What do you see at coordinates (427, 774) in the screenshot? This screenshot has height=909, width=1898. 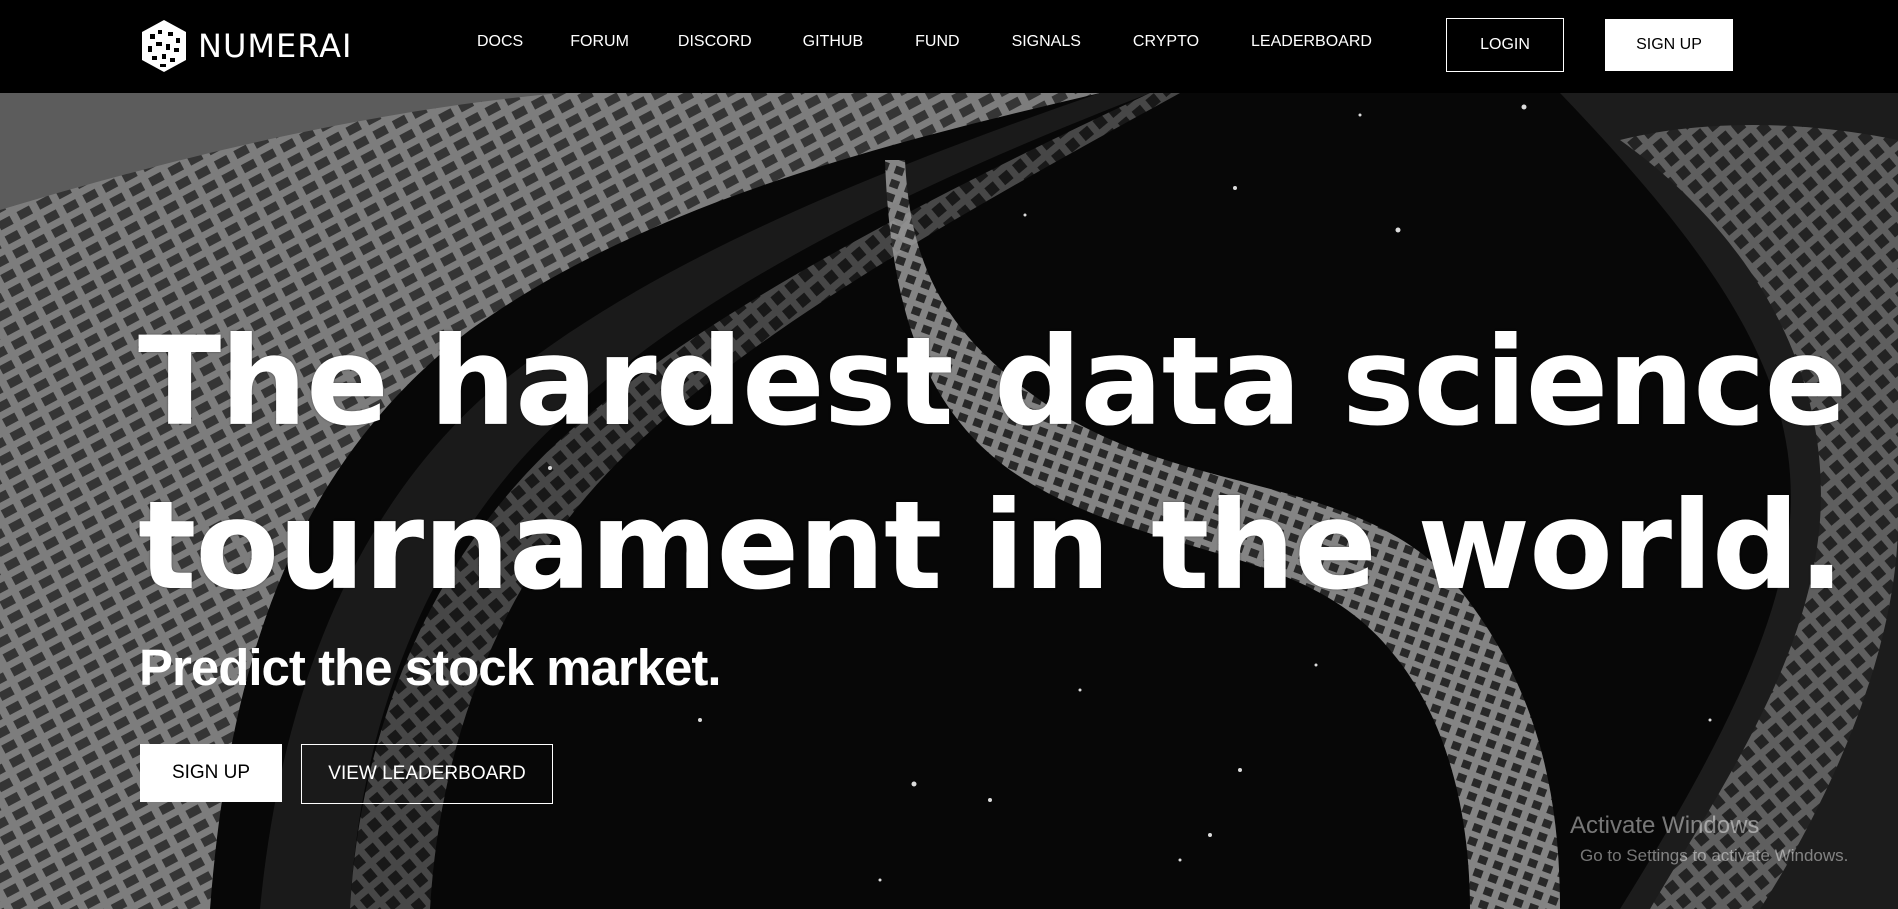 I see `view-leaderboard-button: VIEW LEADERBOARD` at bounding box center [427, 774].